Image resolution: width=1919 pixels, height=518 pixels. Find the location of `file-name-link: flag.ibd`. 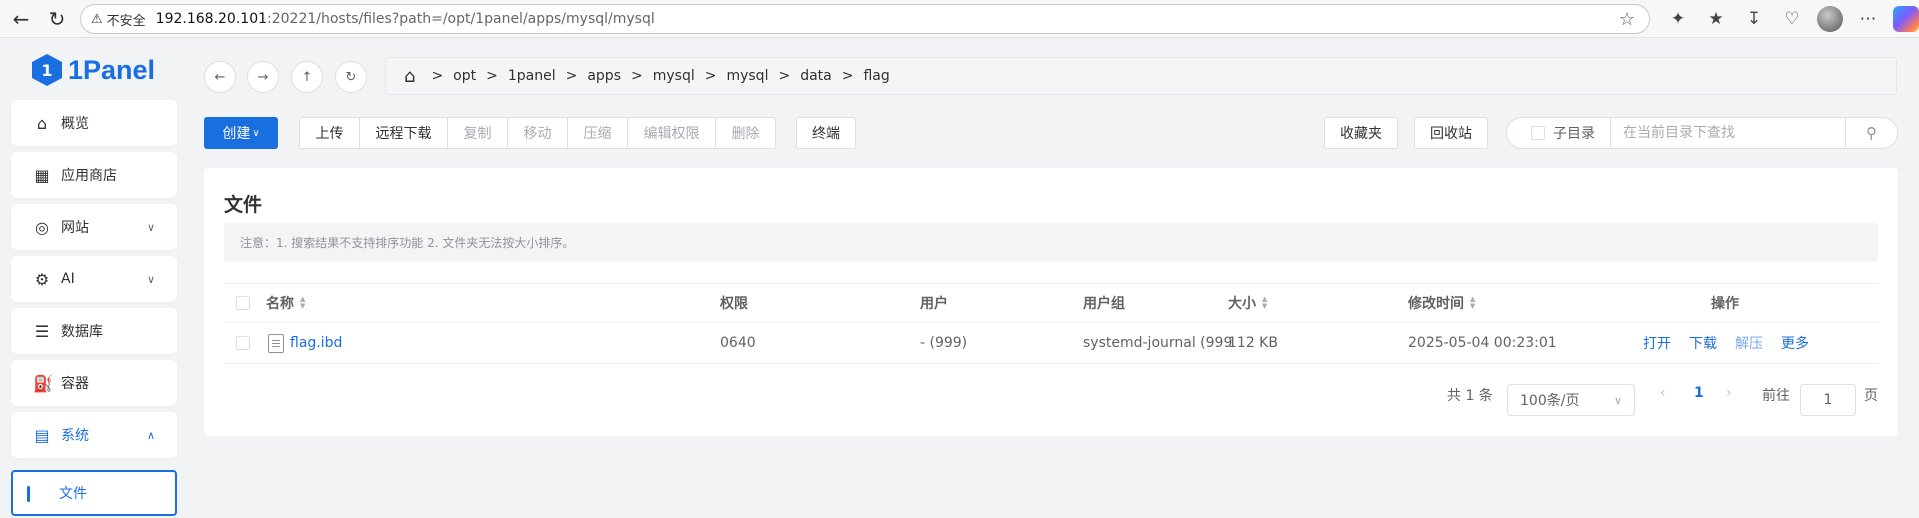

file-name-link: flag.ibd is located at coordinates (316, 343).